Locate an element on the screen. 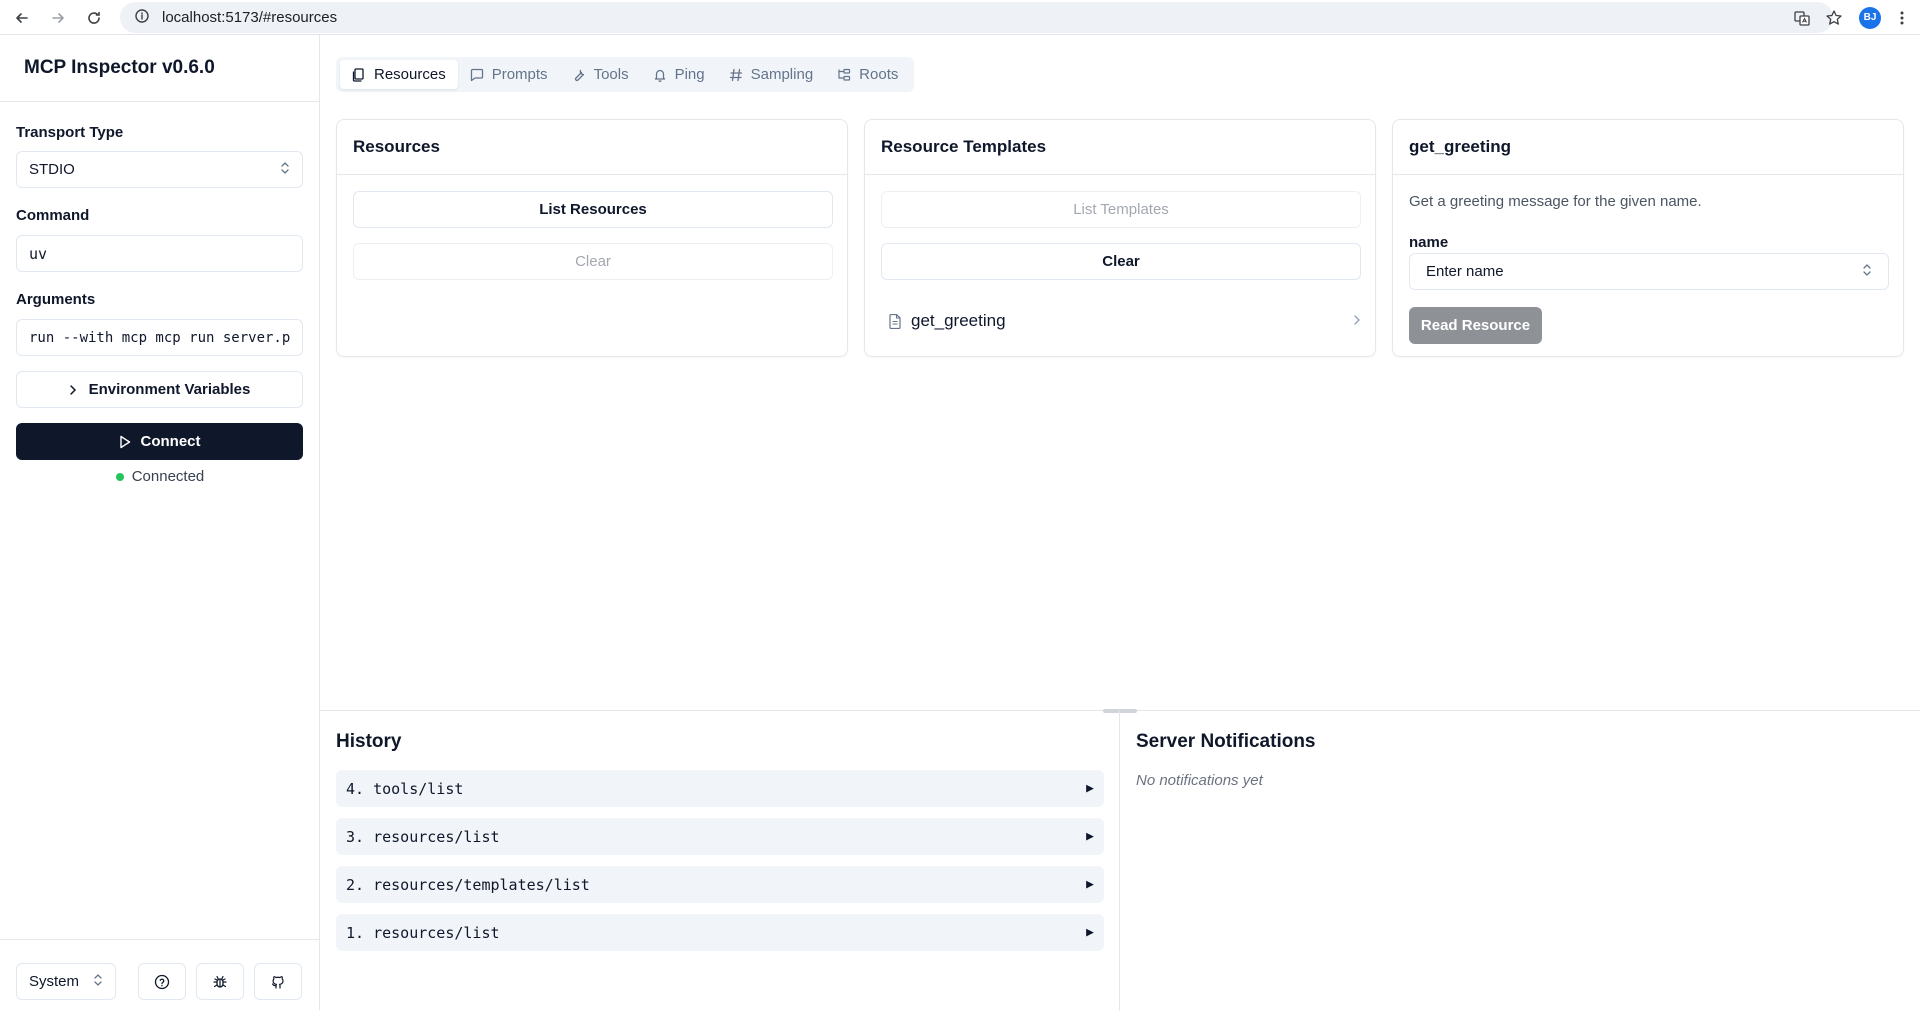 The image size is (1920, 1011). history-item-label: 1. resources/list is located at coordinates (423, 932).